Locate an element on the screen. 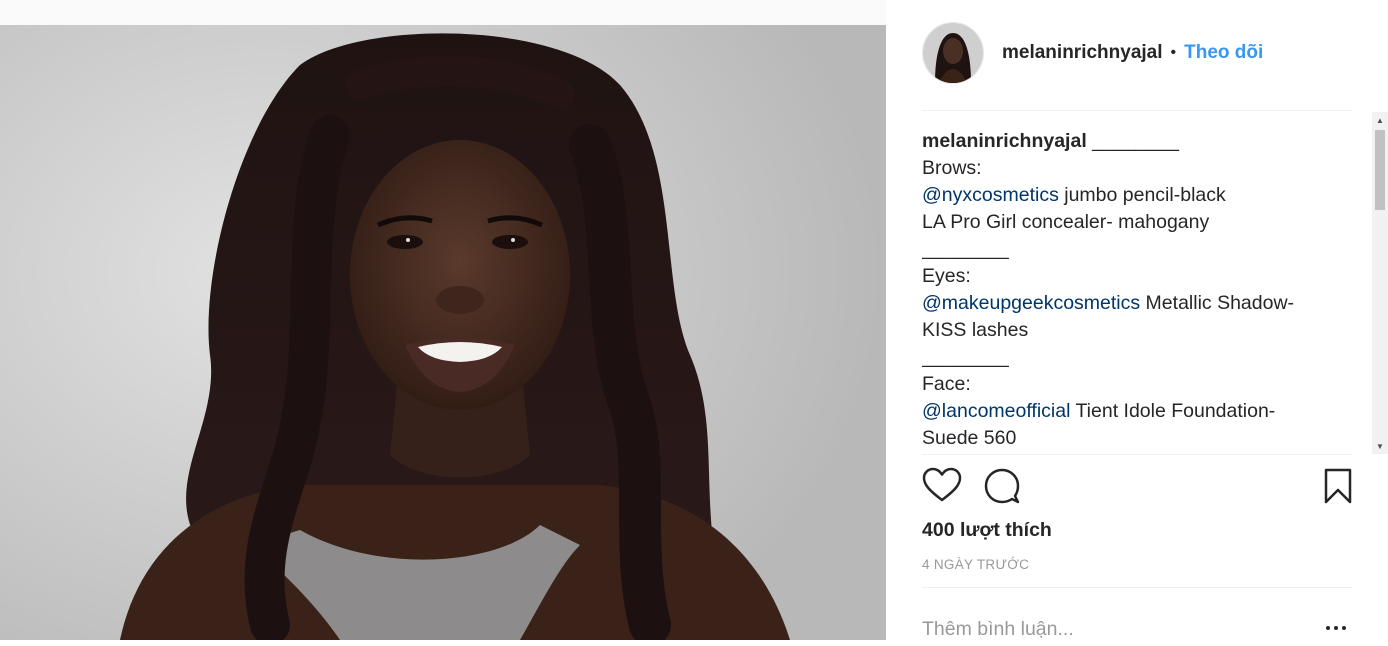 This screenshot has height=646, width=1388. post-timestamp: 4 NGÀY TRƯỚC is located at coordinates (975, 564).